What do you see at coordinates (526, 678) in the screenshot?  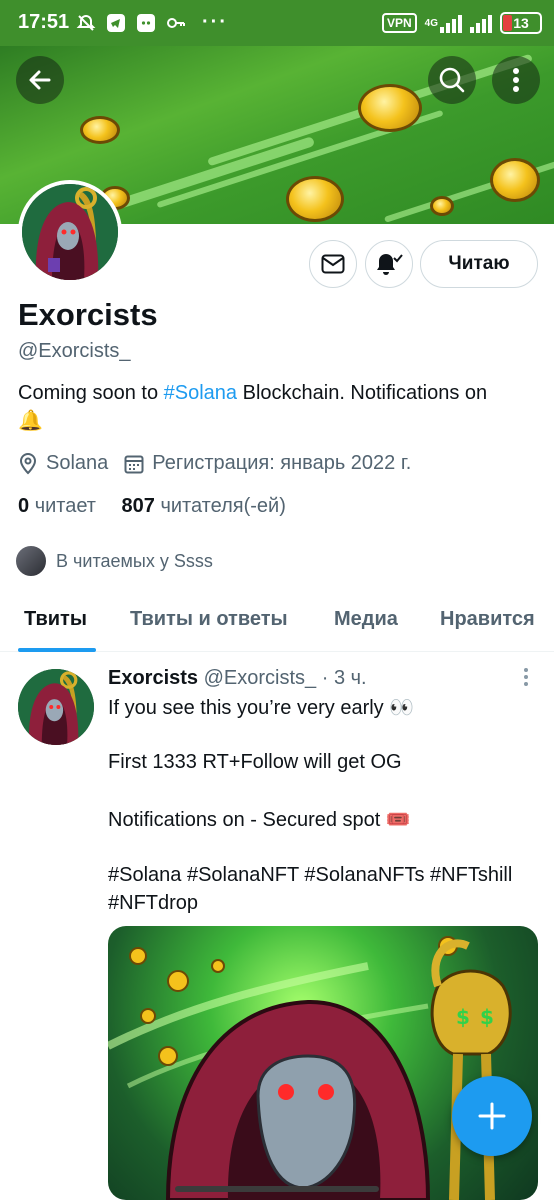 I see `tweet-more-button` at bounding box center [526, 678].